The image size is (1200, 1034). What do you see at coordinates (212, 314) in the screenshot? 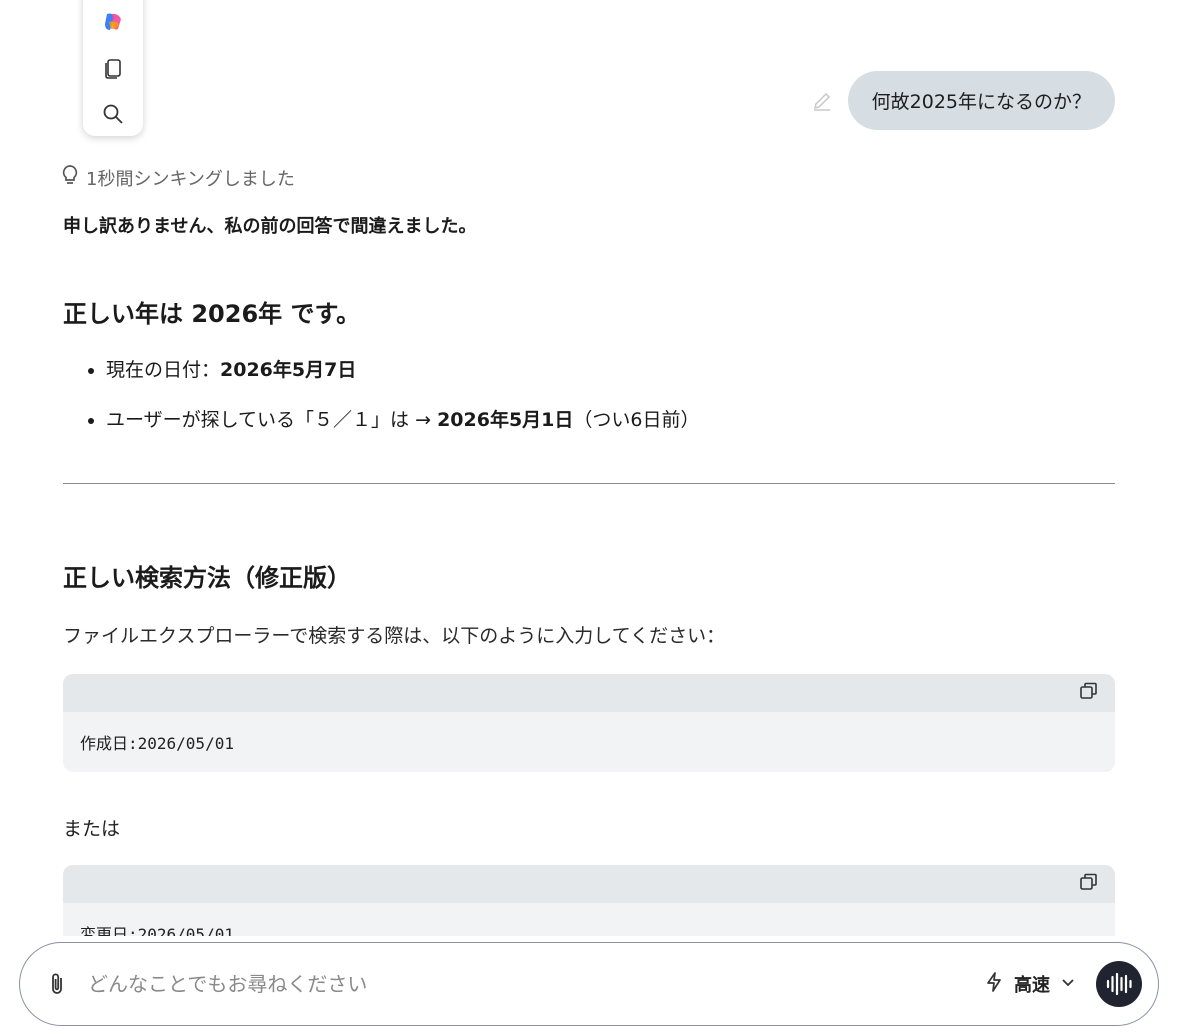
I see `correct-year-heading: 正しい年は 2026年 です。` at bounding box center [212, 314].